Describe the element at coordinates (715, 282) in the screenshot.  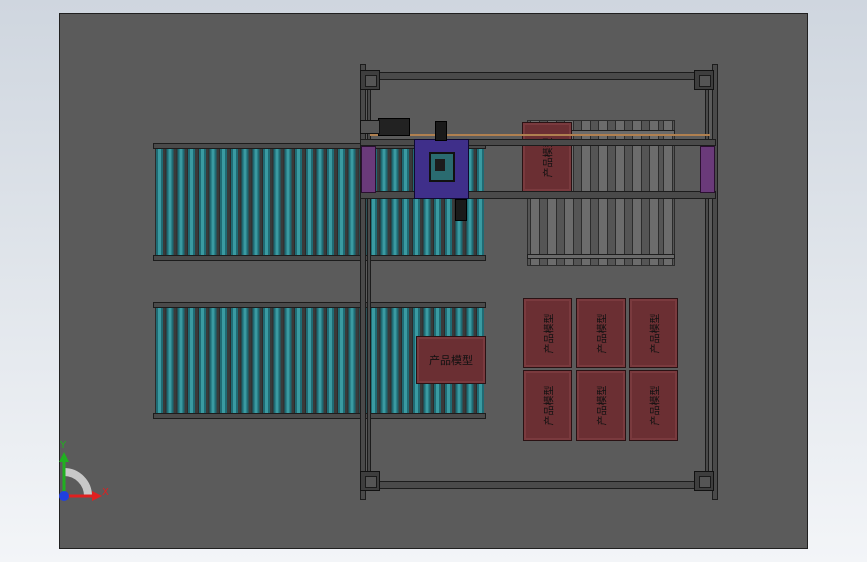
I see `gantry-right-column` at that location.